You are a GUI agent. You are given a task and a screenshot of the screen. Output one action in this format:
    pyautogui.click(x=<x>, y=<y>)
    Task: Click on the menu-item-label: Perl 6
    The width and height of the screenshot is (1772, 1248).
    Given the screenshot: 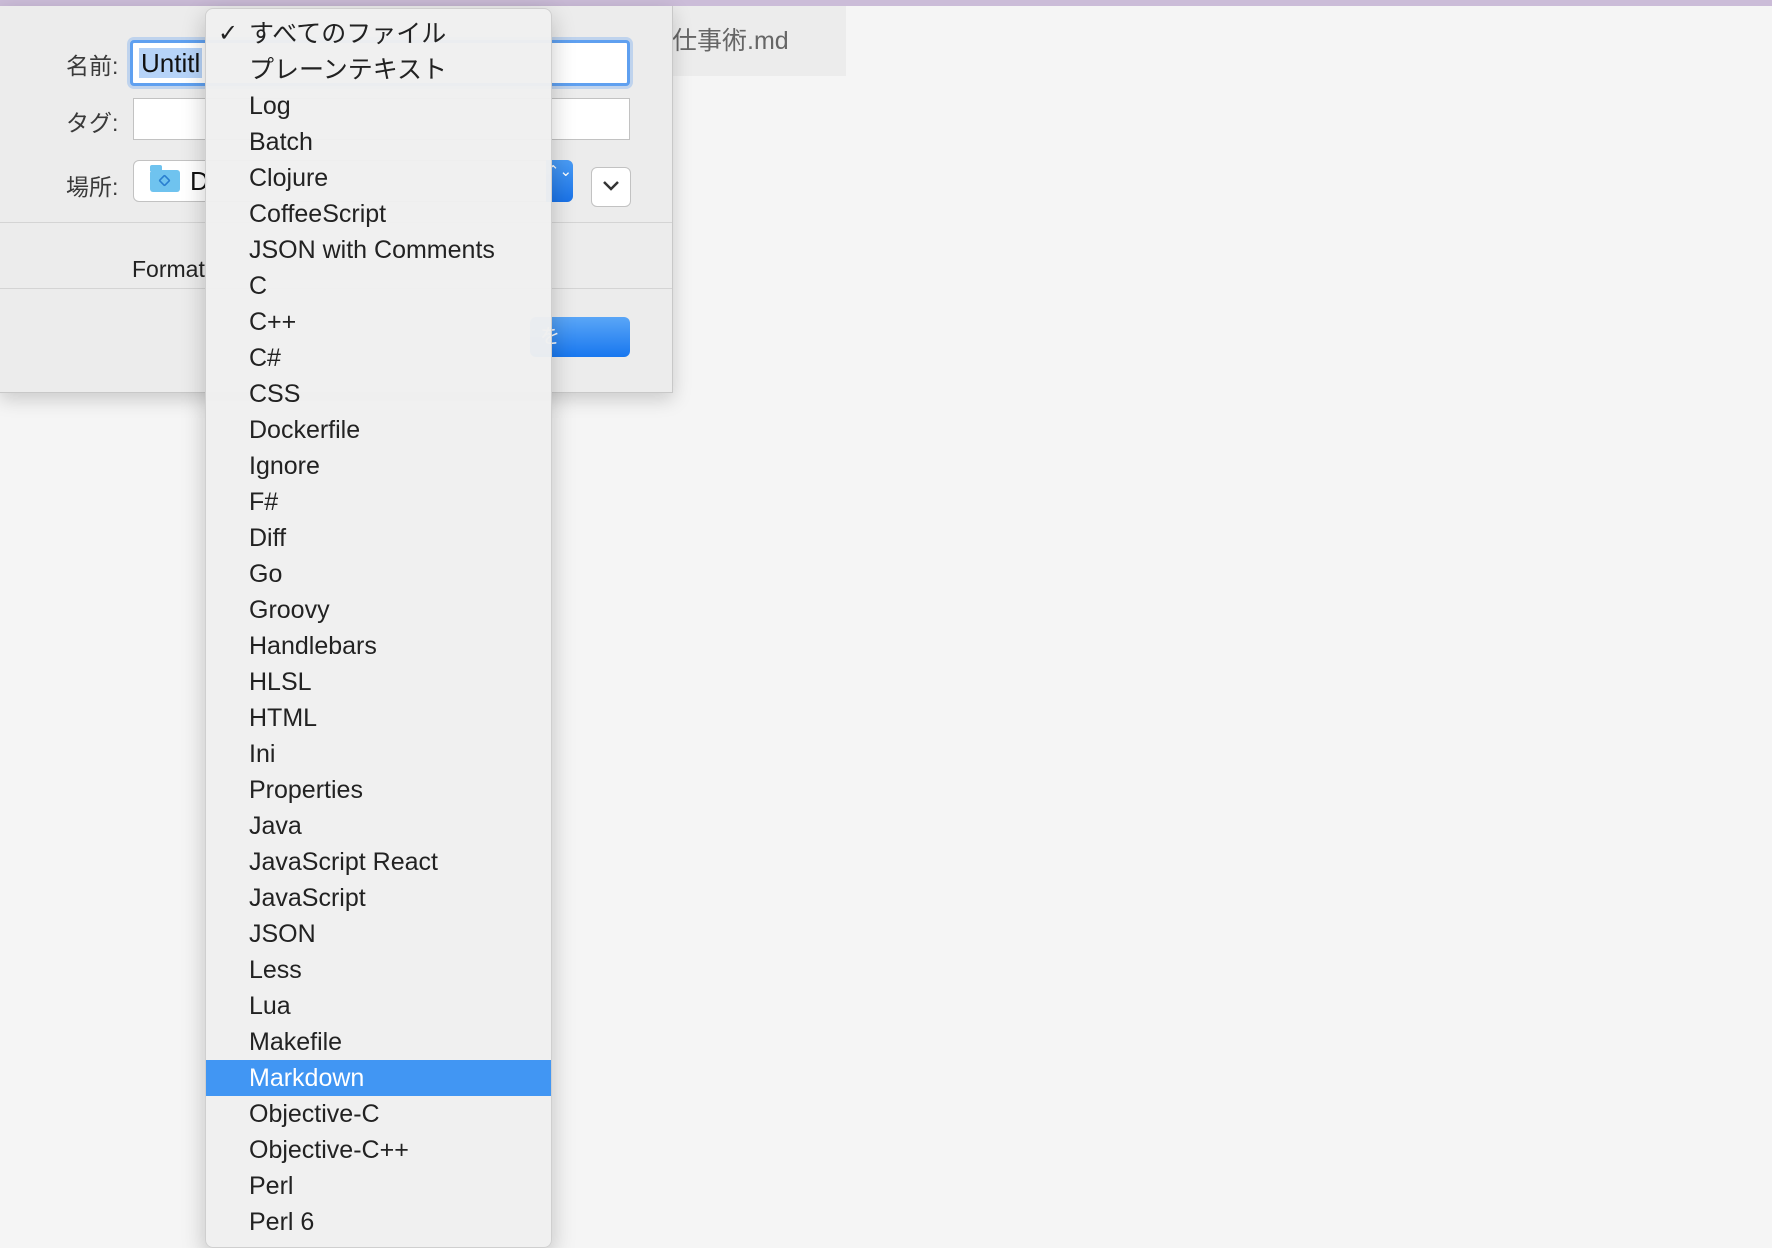 What is the action you would take?
    pyautogui.click(x=282, y=1222)
    